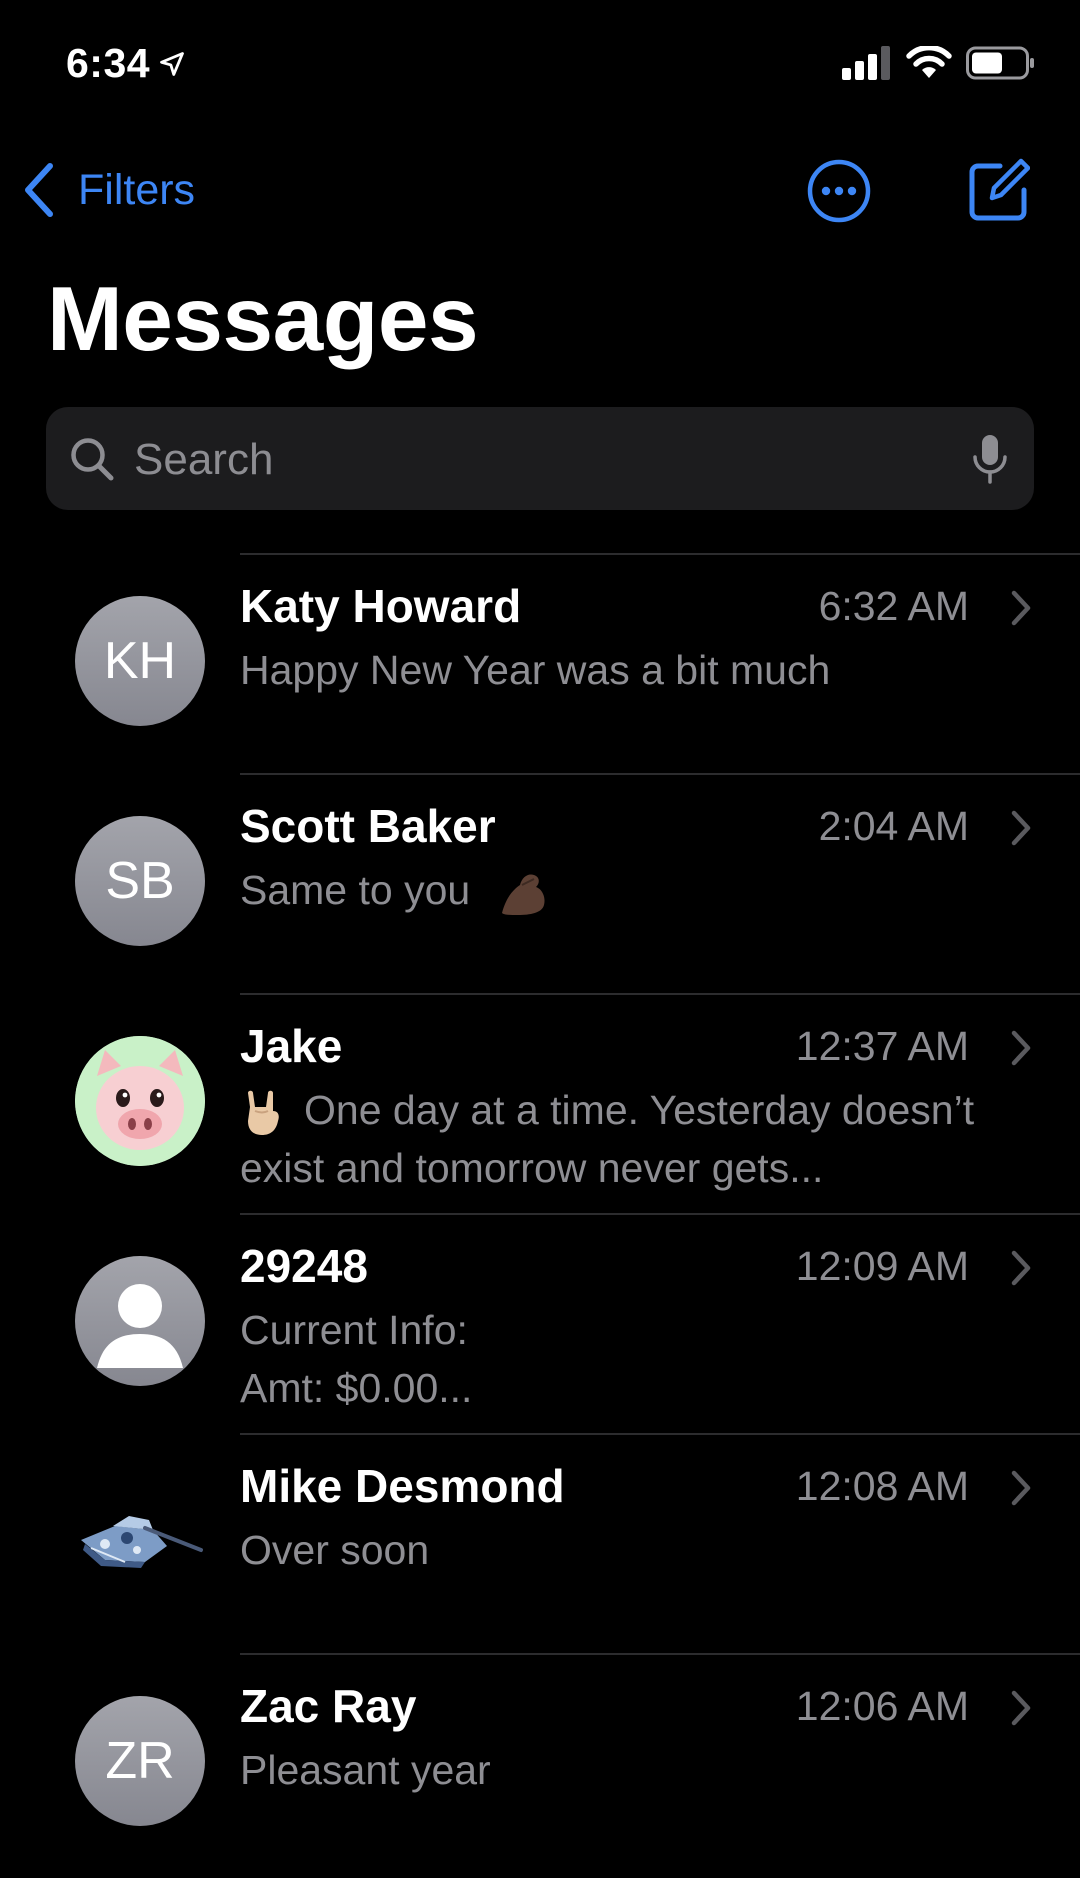 The image size is (1080, 1878). I want to click on message-time: 12:08 AM, so click(882, 1486).